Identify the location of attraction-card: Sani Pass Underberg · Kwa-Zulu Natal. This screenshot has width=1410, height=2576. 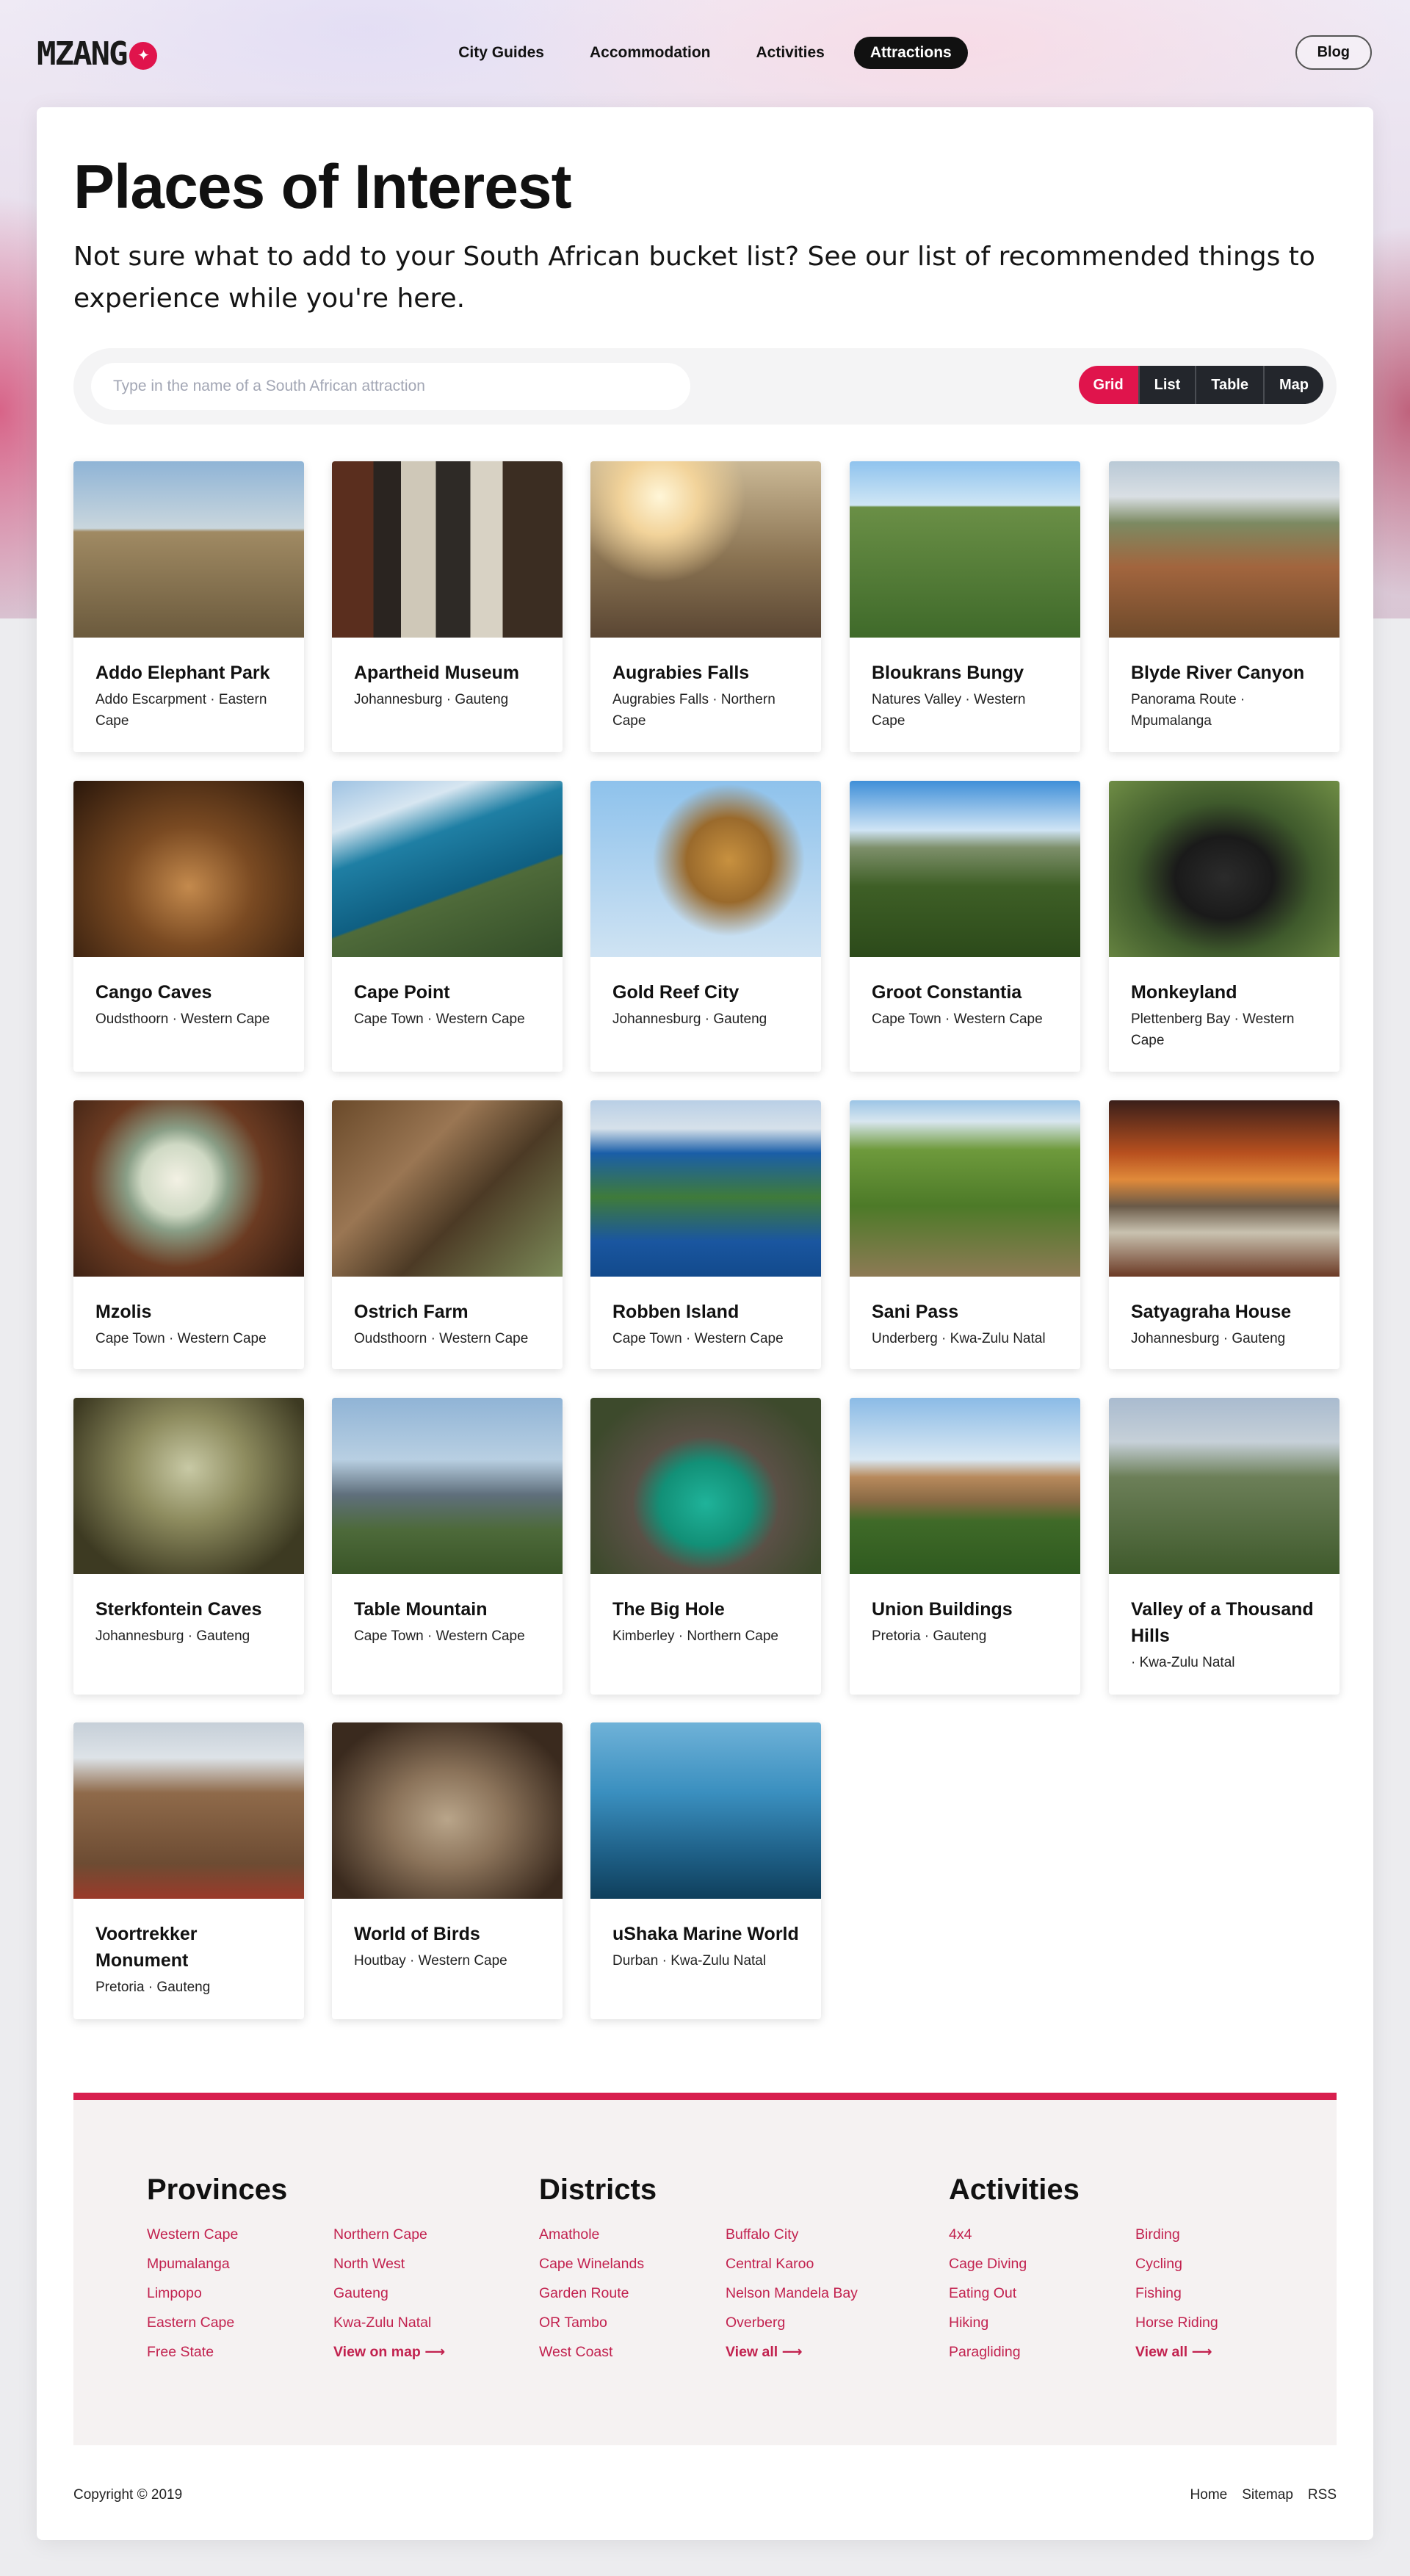
(965, 1234).